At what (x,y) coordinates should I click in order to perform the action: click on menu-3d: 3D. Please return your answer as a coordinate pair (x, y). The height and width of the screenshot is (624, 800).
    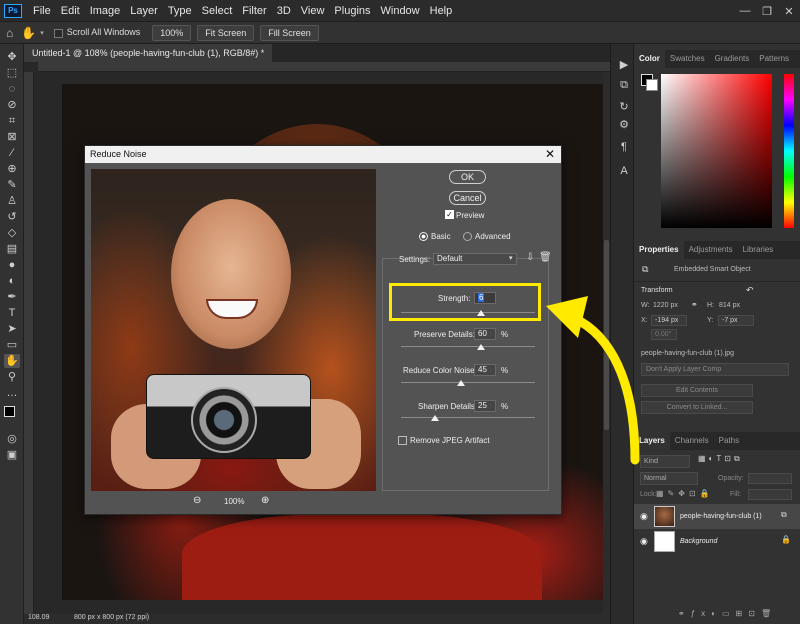
    Looking at the image, I should click on (284, 11).